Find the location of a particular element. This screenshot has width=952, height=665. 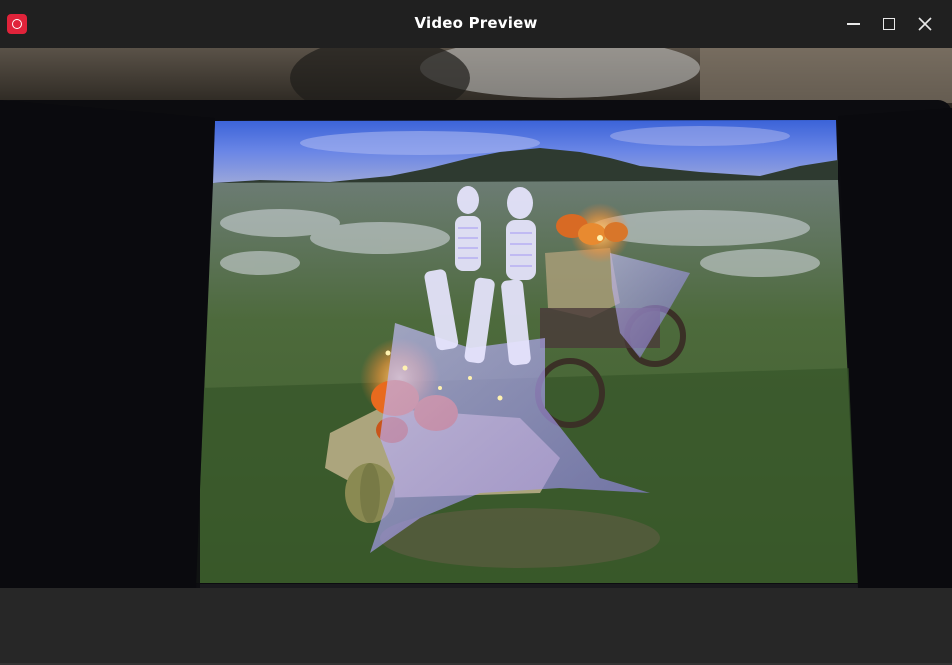

maximize-icon is located at coordinates (889, 24).